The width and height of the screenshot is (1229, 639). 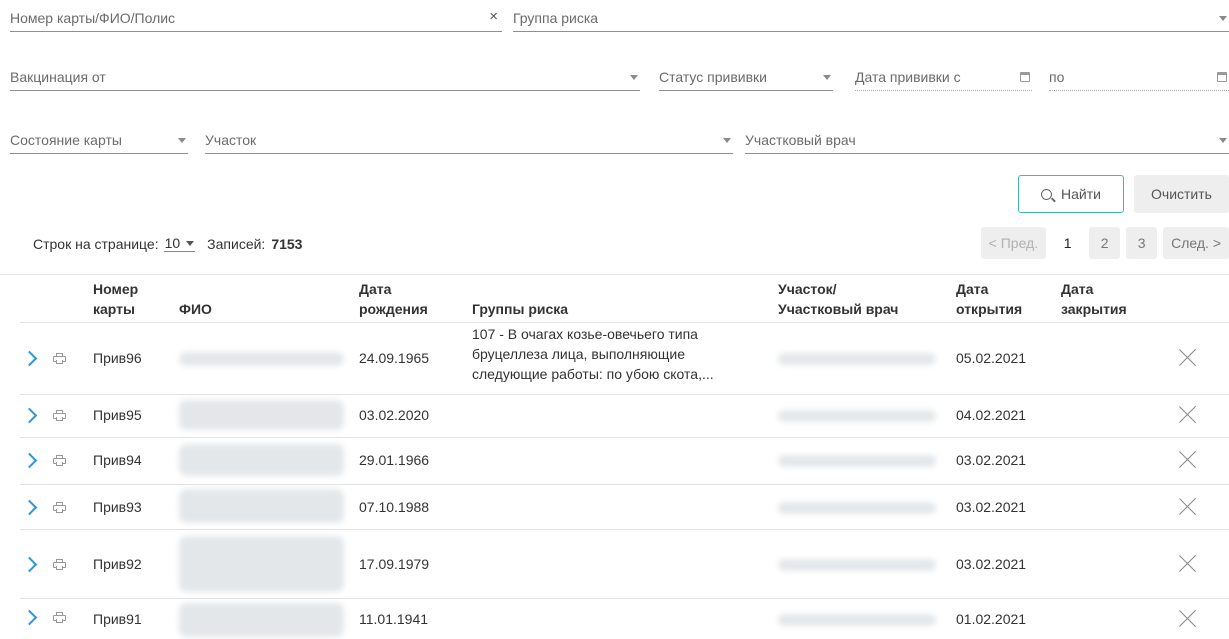 I want to click on page-1-button: 1, so click(x=1068, y=243).